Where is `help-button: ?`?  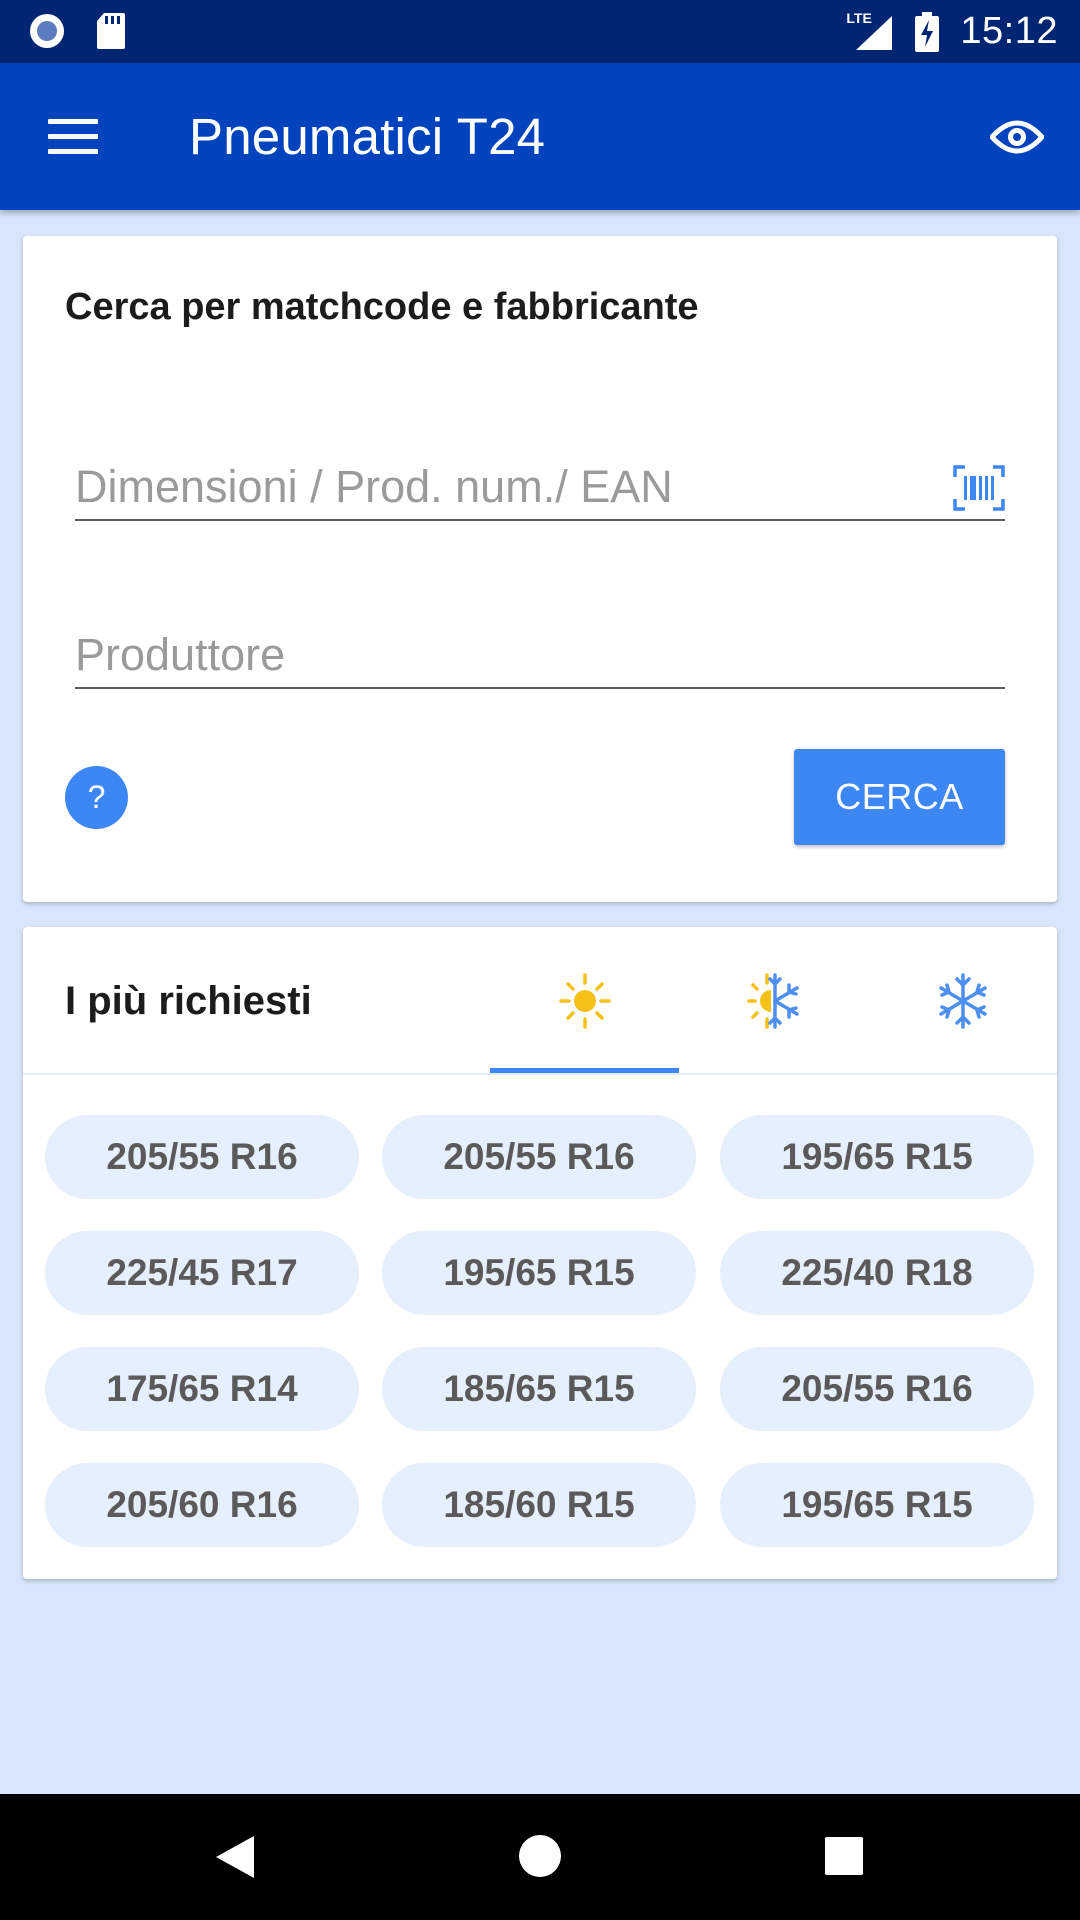 help-button: ? is located at coordinates (96, 797).